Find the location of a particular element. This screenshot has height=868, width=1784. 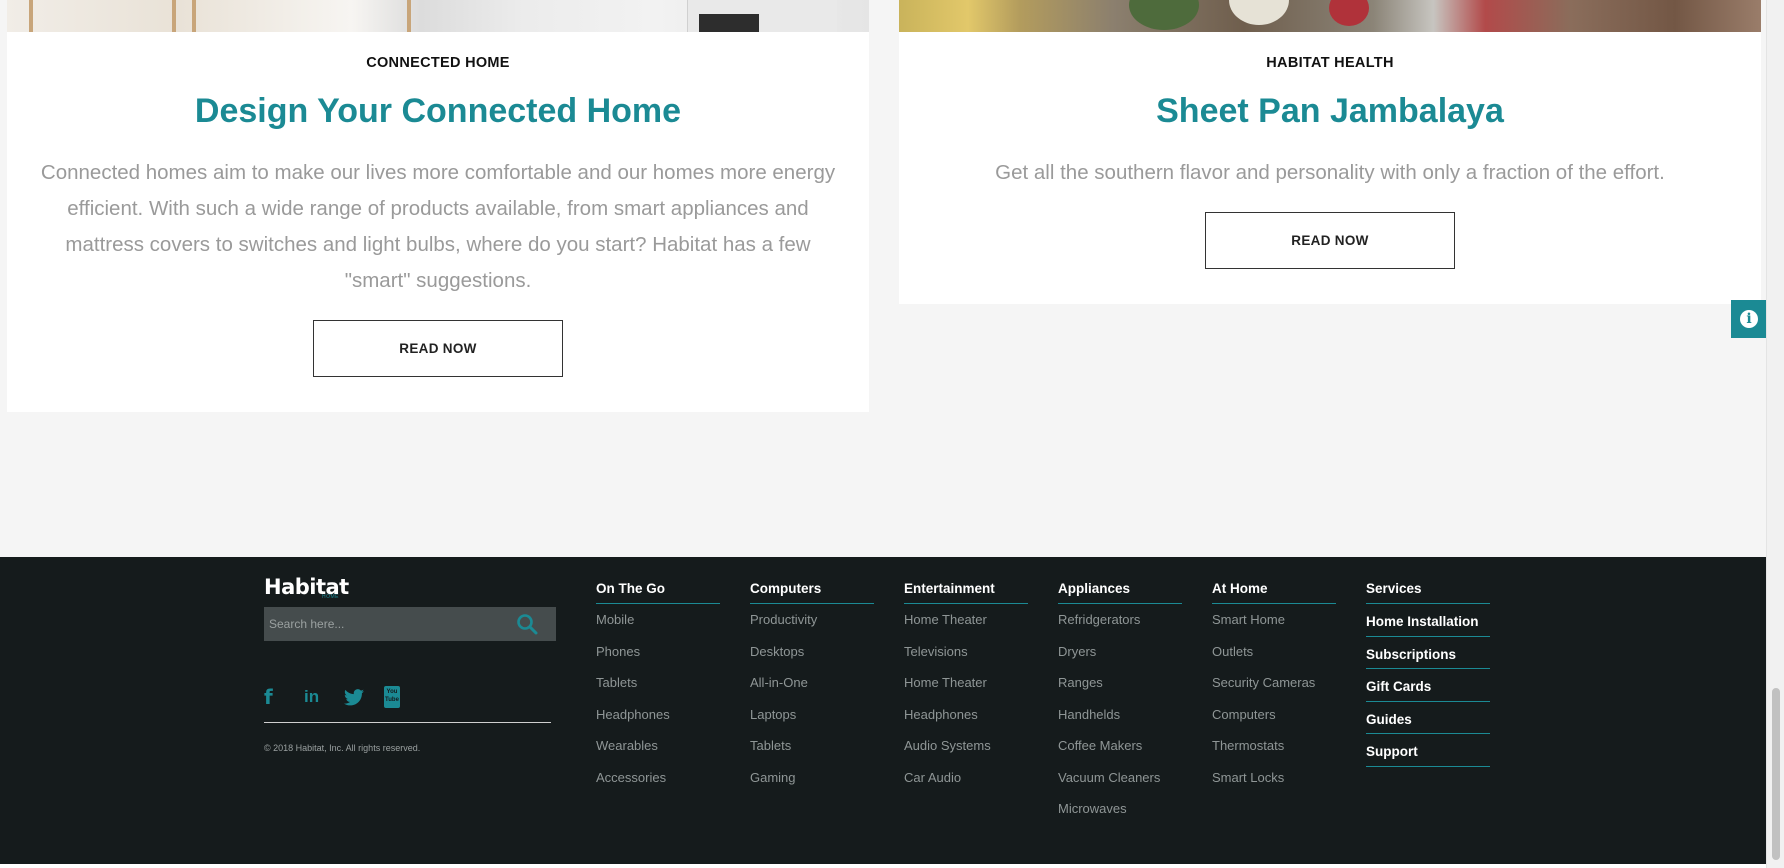

footer-link: Mobile is located at coordinates (658, 620).